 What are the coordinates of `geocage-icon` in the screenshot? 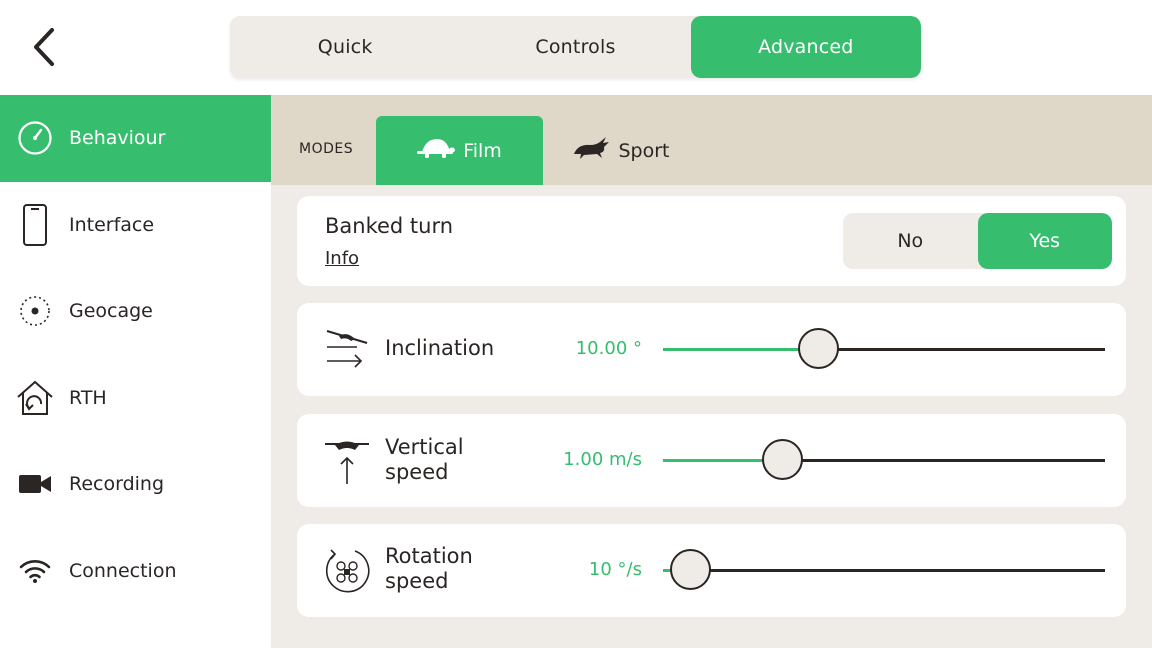 It's located at (34, 311).